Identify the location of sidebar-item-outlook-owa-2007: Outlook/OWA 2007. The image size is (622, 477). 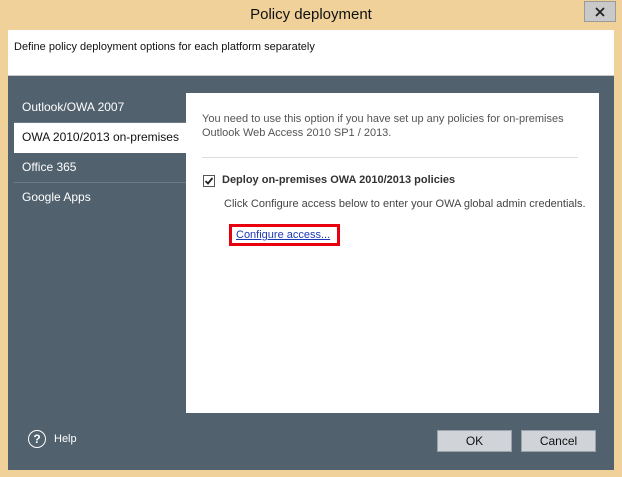
(100, 108).